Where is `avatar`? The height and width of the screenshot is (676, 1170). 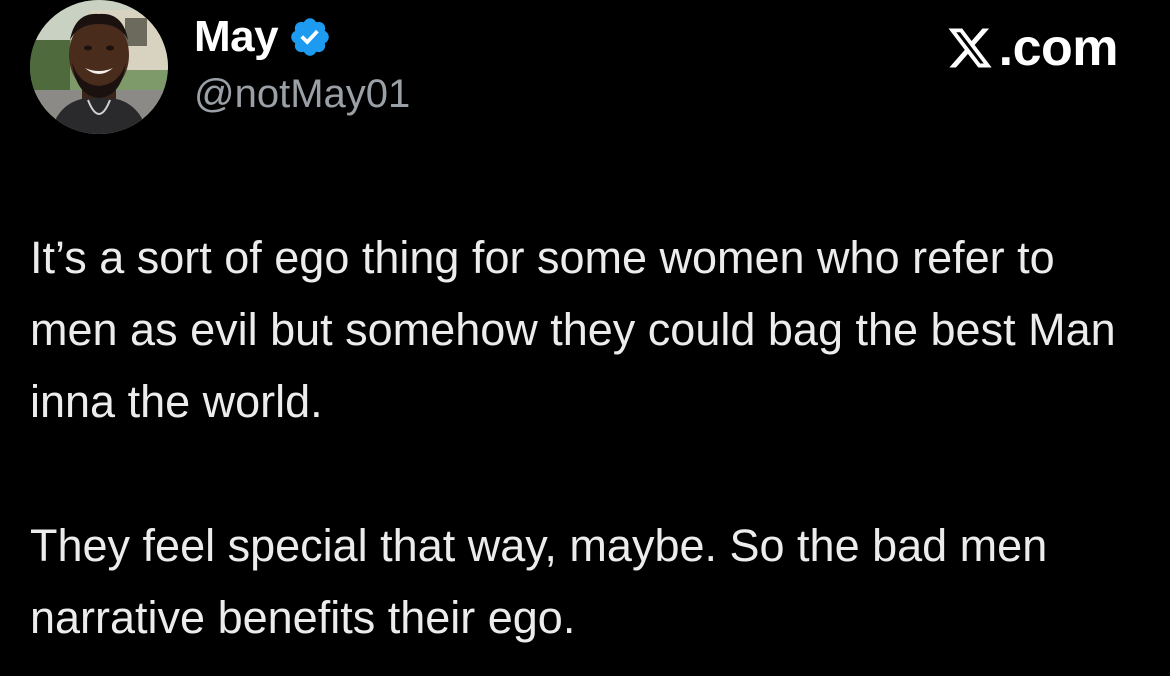
avatar is located at coordinates (99, 67).